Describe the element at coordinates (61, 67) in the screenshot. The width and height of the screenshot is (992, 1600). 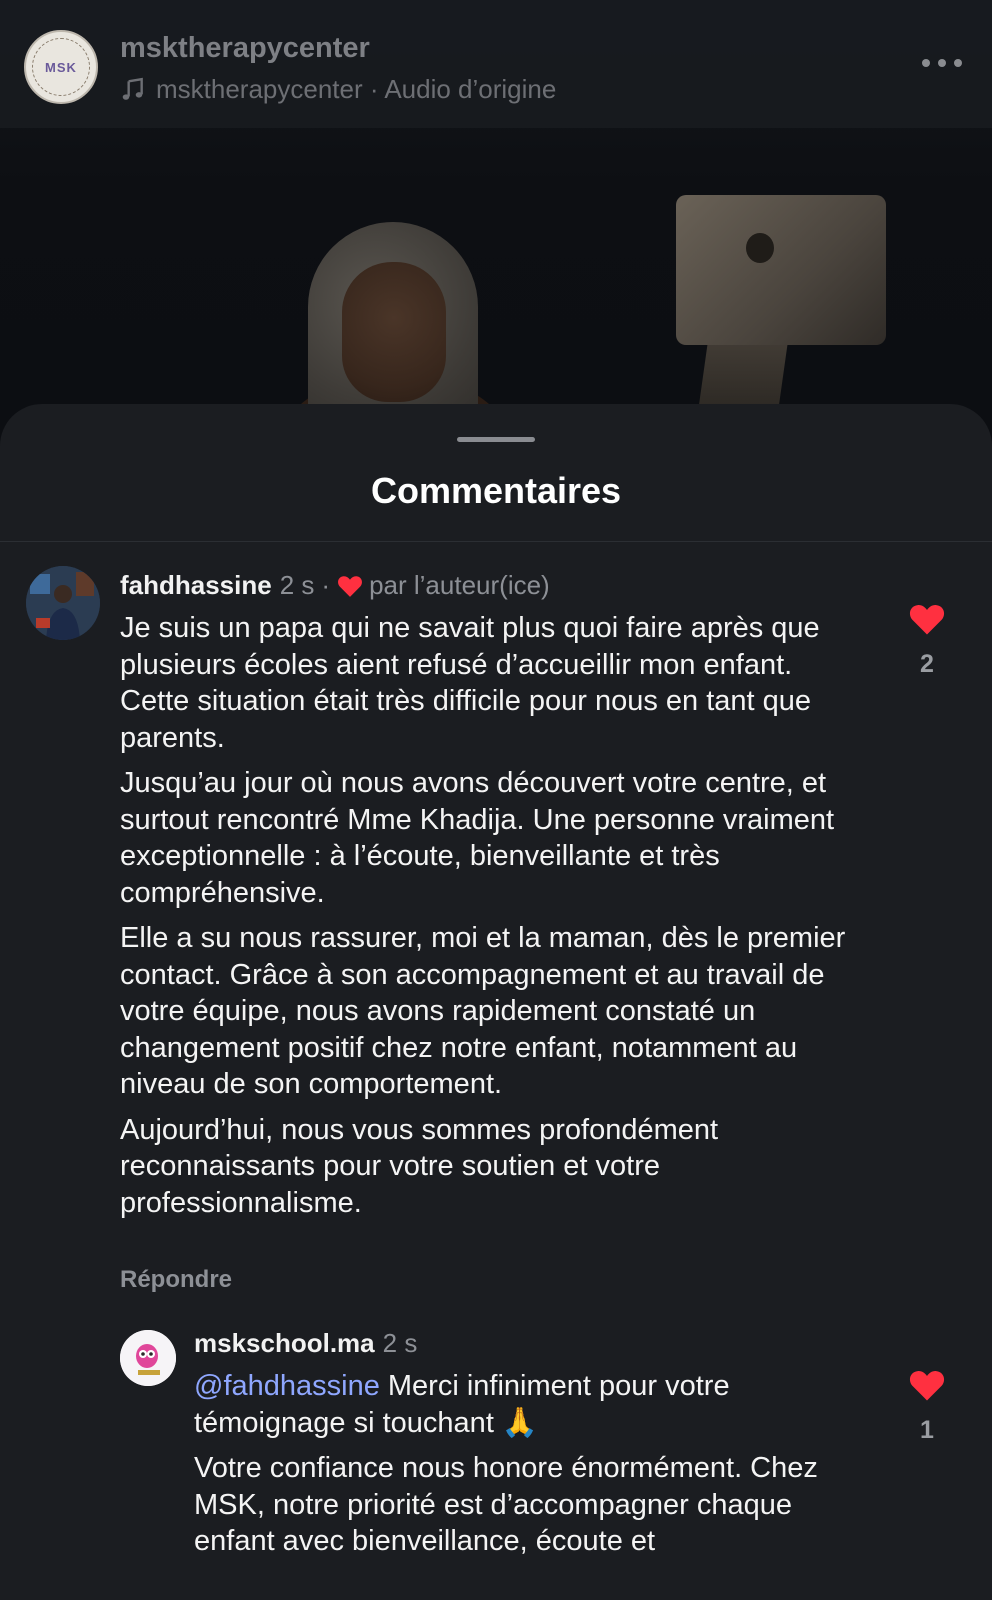
I see `channel-avatar: MSK` at that location.